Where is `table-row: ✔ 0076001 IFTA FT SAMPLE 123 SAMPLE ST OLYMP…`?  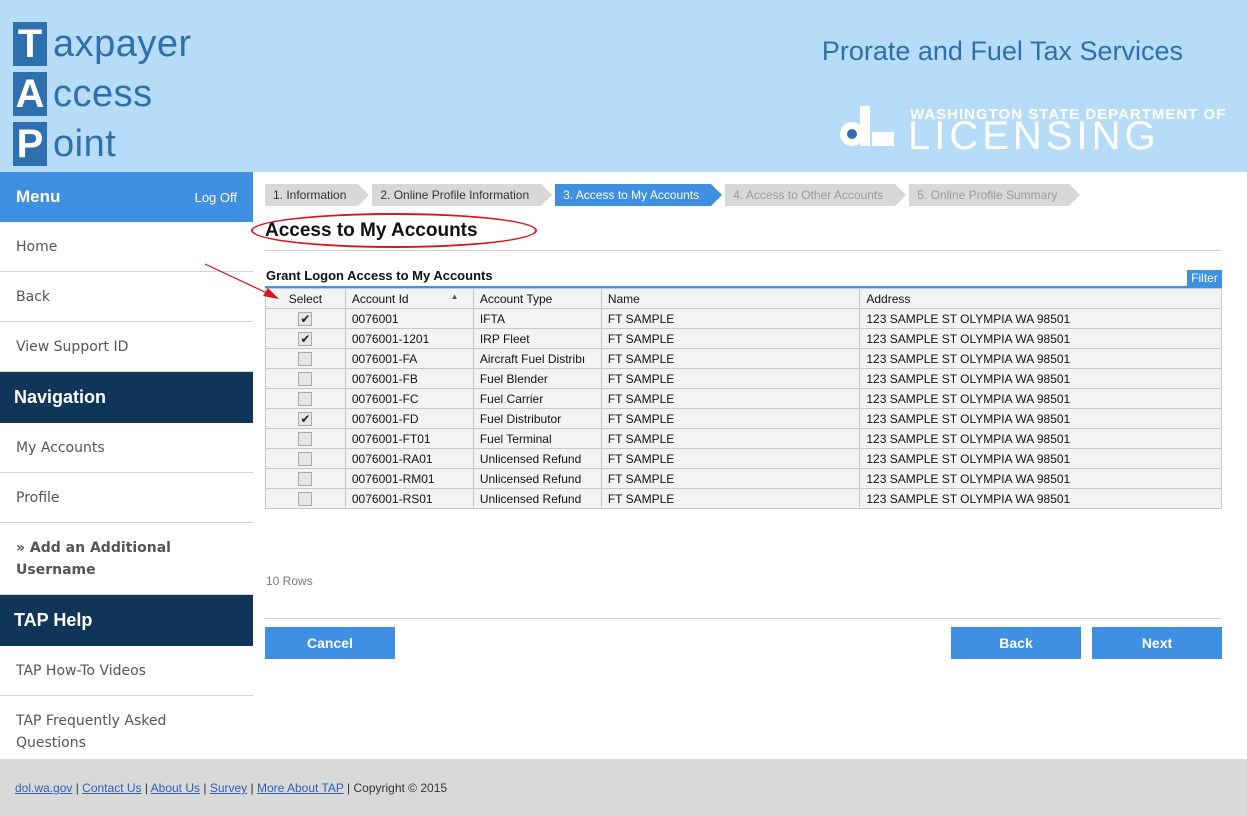
table-row: ✔ 0076001 IFTA FT SAMPLE 123 SAMPLE ST OLYMP… is located at coordinates (743, 318).